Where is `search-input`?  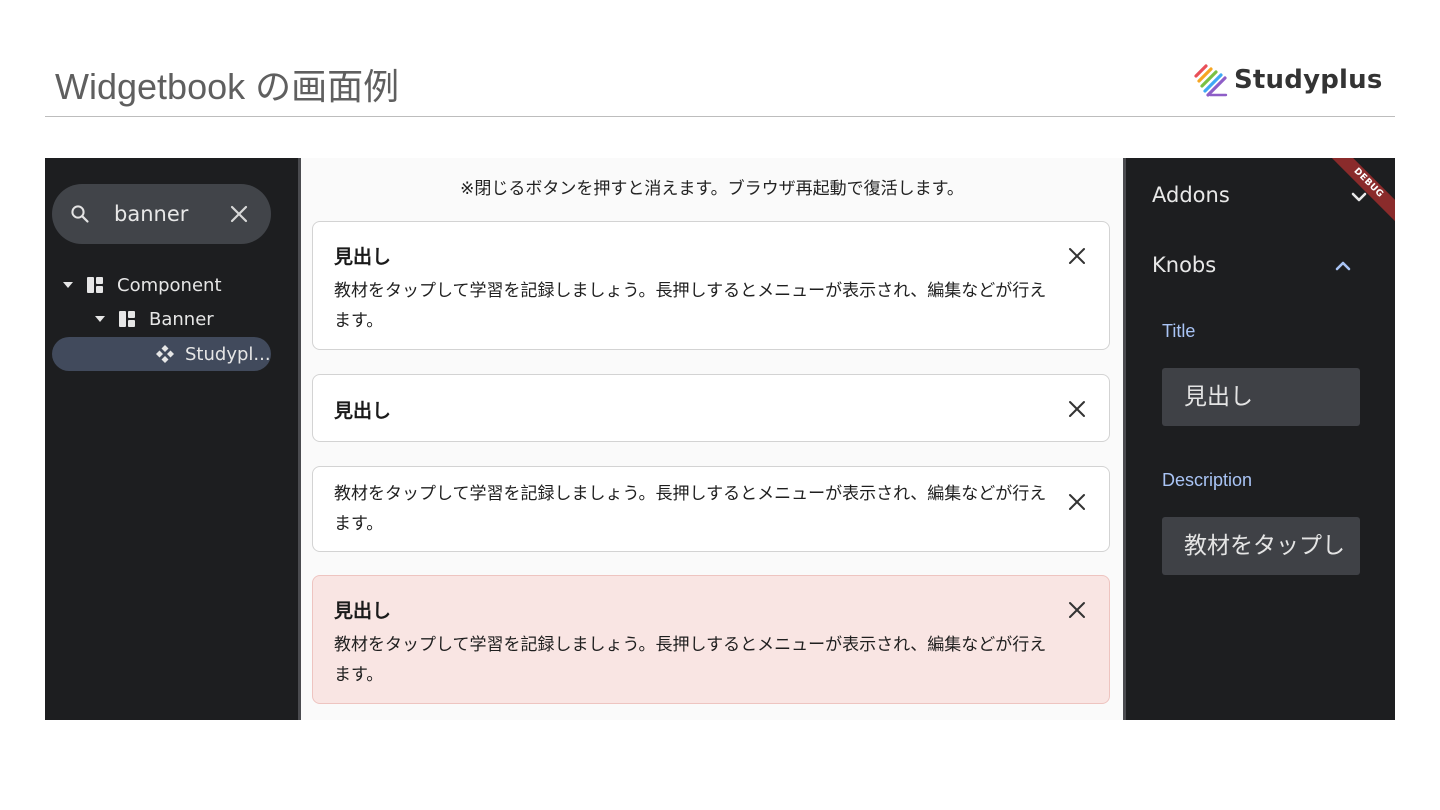
search-input is located at coordinates (169, 214).